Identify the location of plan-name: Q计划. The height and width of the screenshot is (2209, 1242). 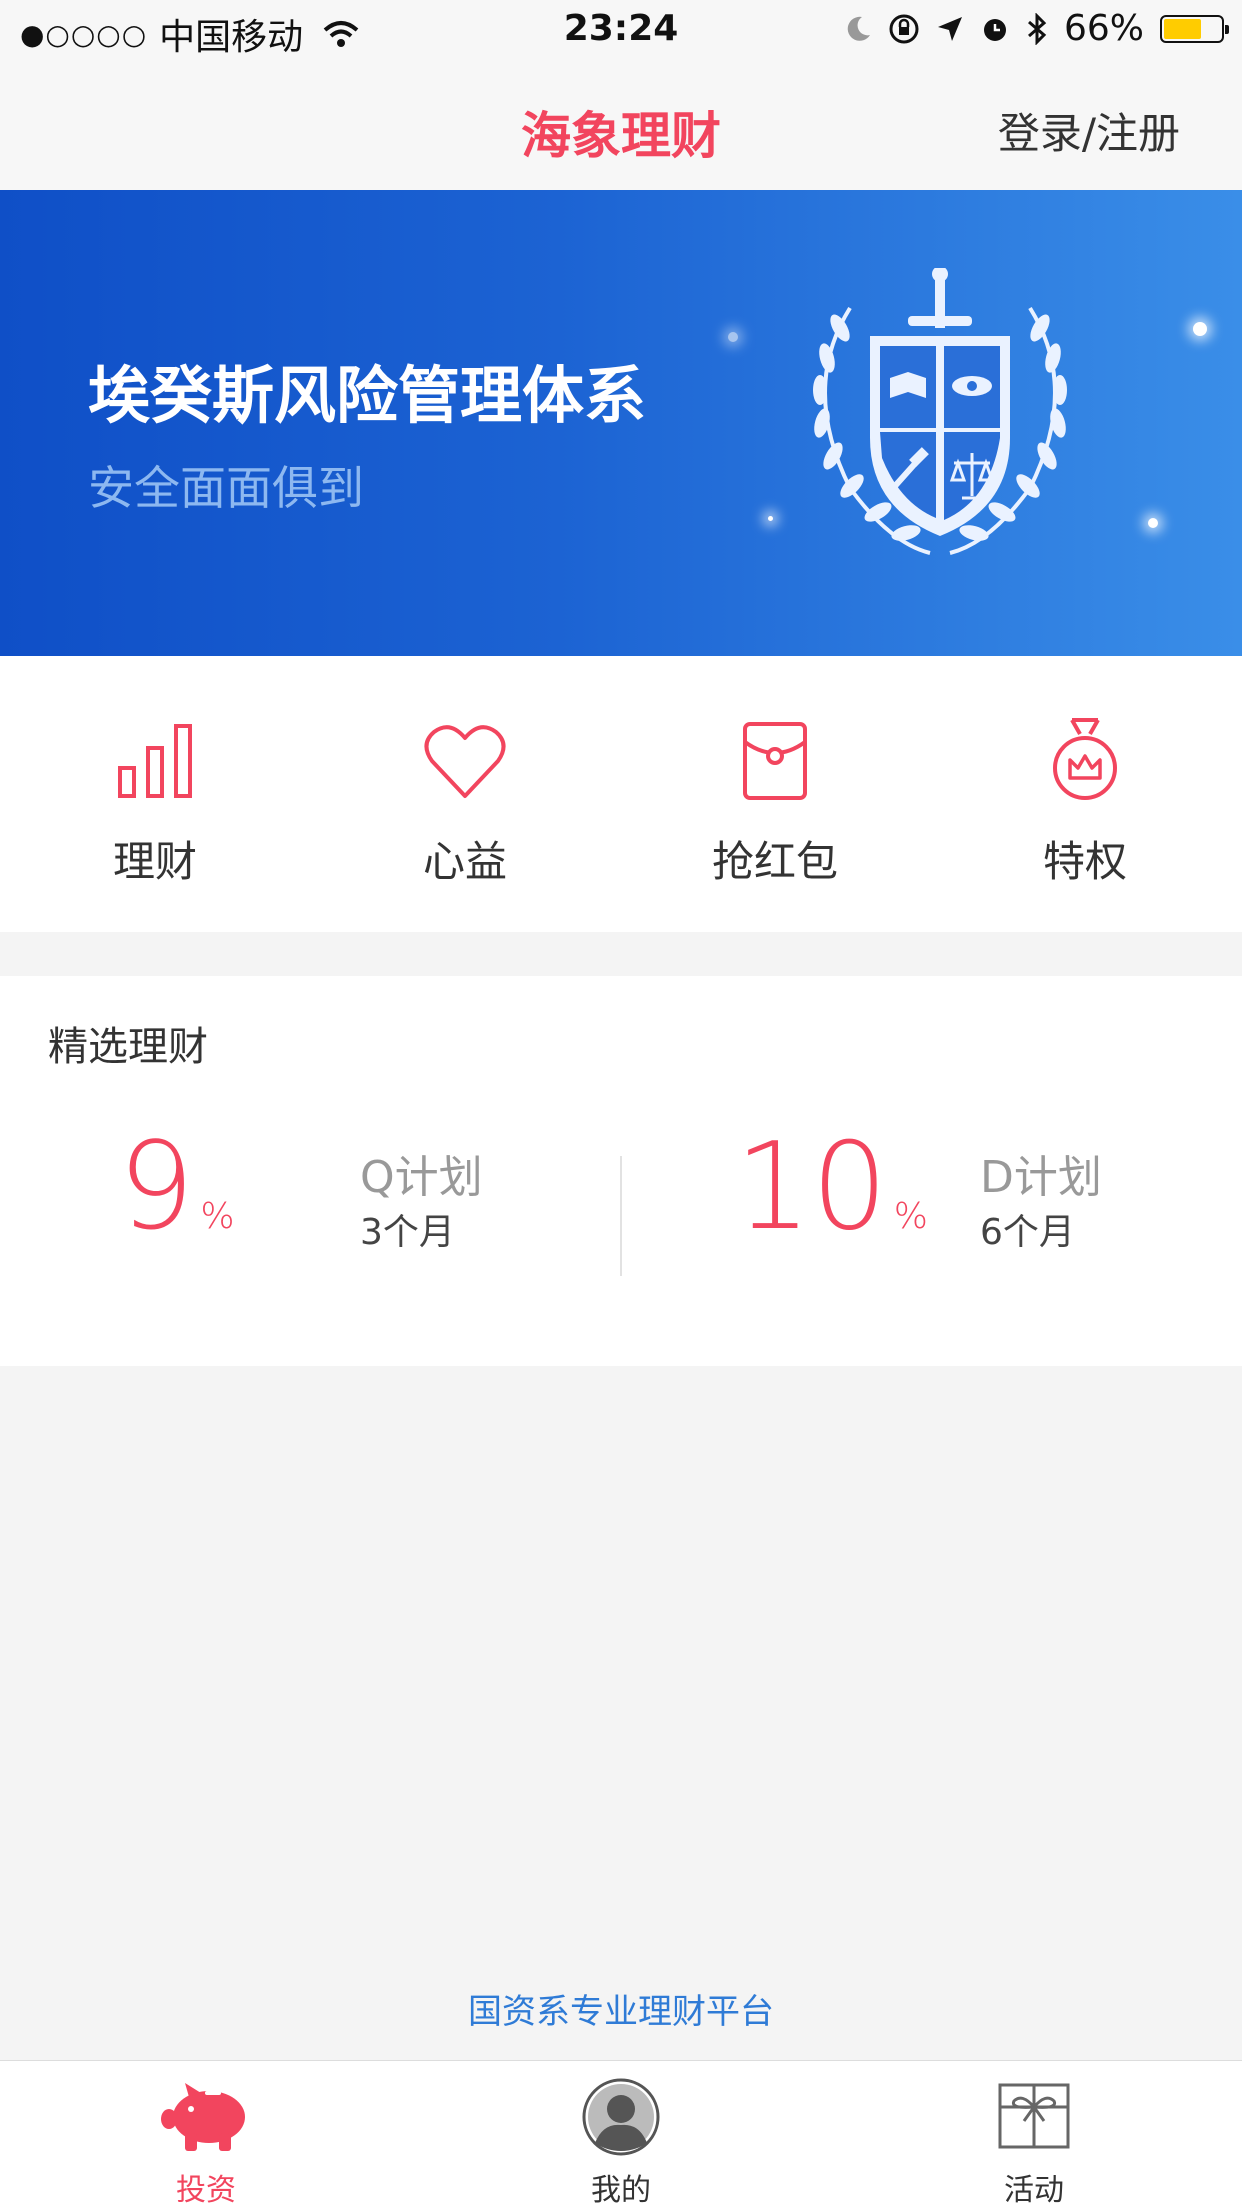
(421, 1173).